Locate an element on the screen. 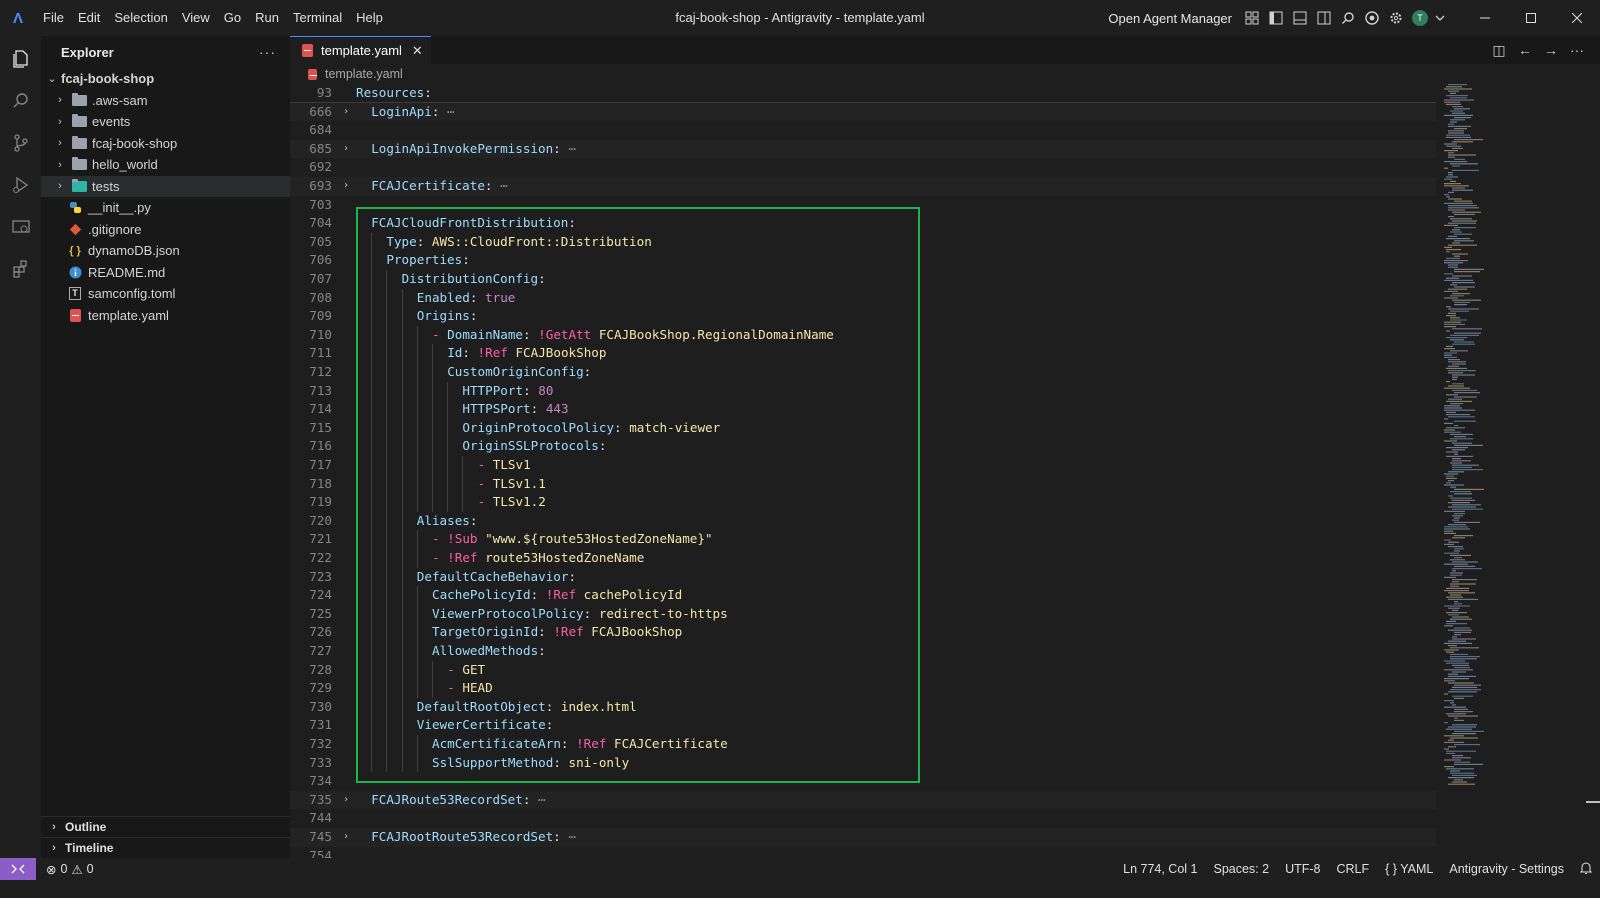 The height and width of the screenshot is (898, 1600). account-avatar: T is located at coordinates (1420, 18).